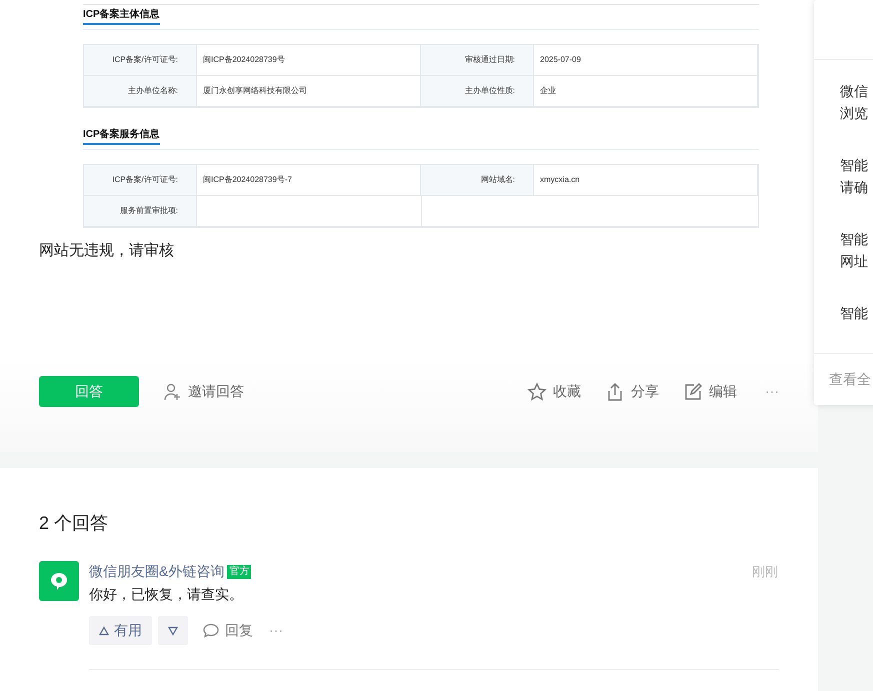  I want to click on downvote-button, so click(173, 630).